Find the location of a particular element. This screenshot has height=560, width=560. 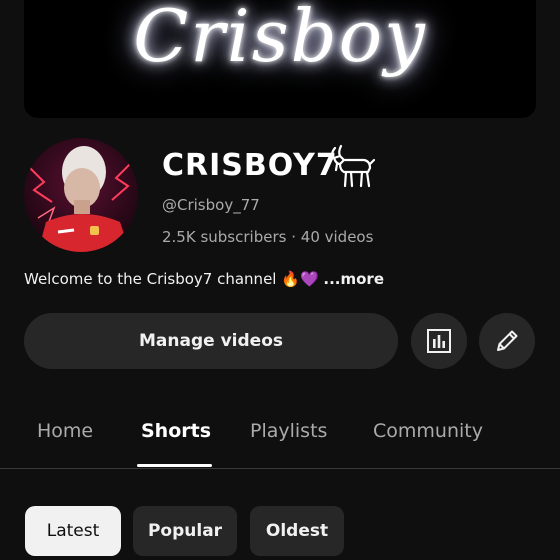

channel-handle: @Crisboy_77 is located at coordinates (211, 205).